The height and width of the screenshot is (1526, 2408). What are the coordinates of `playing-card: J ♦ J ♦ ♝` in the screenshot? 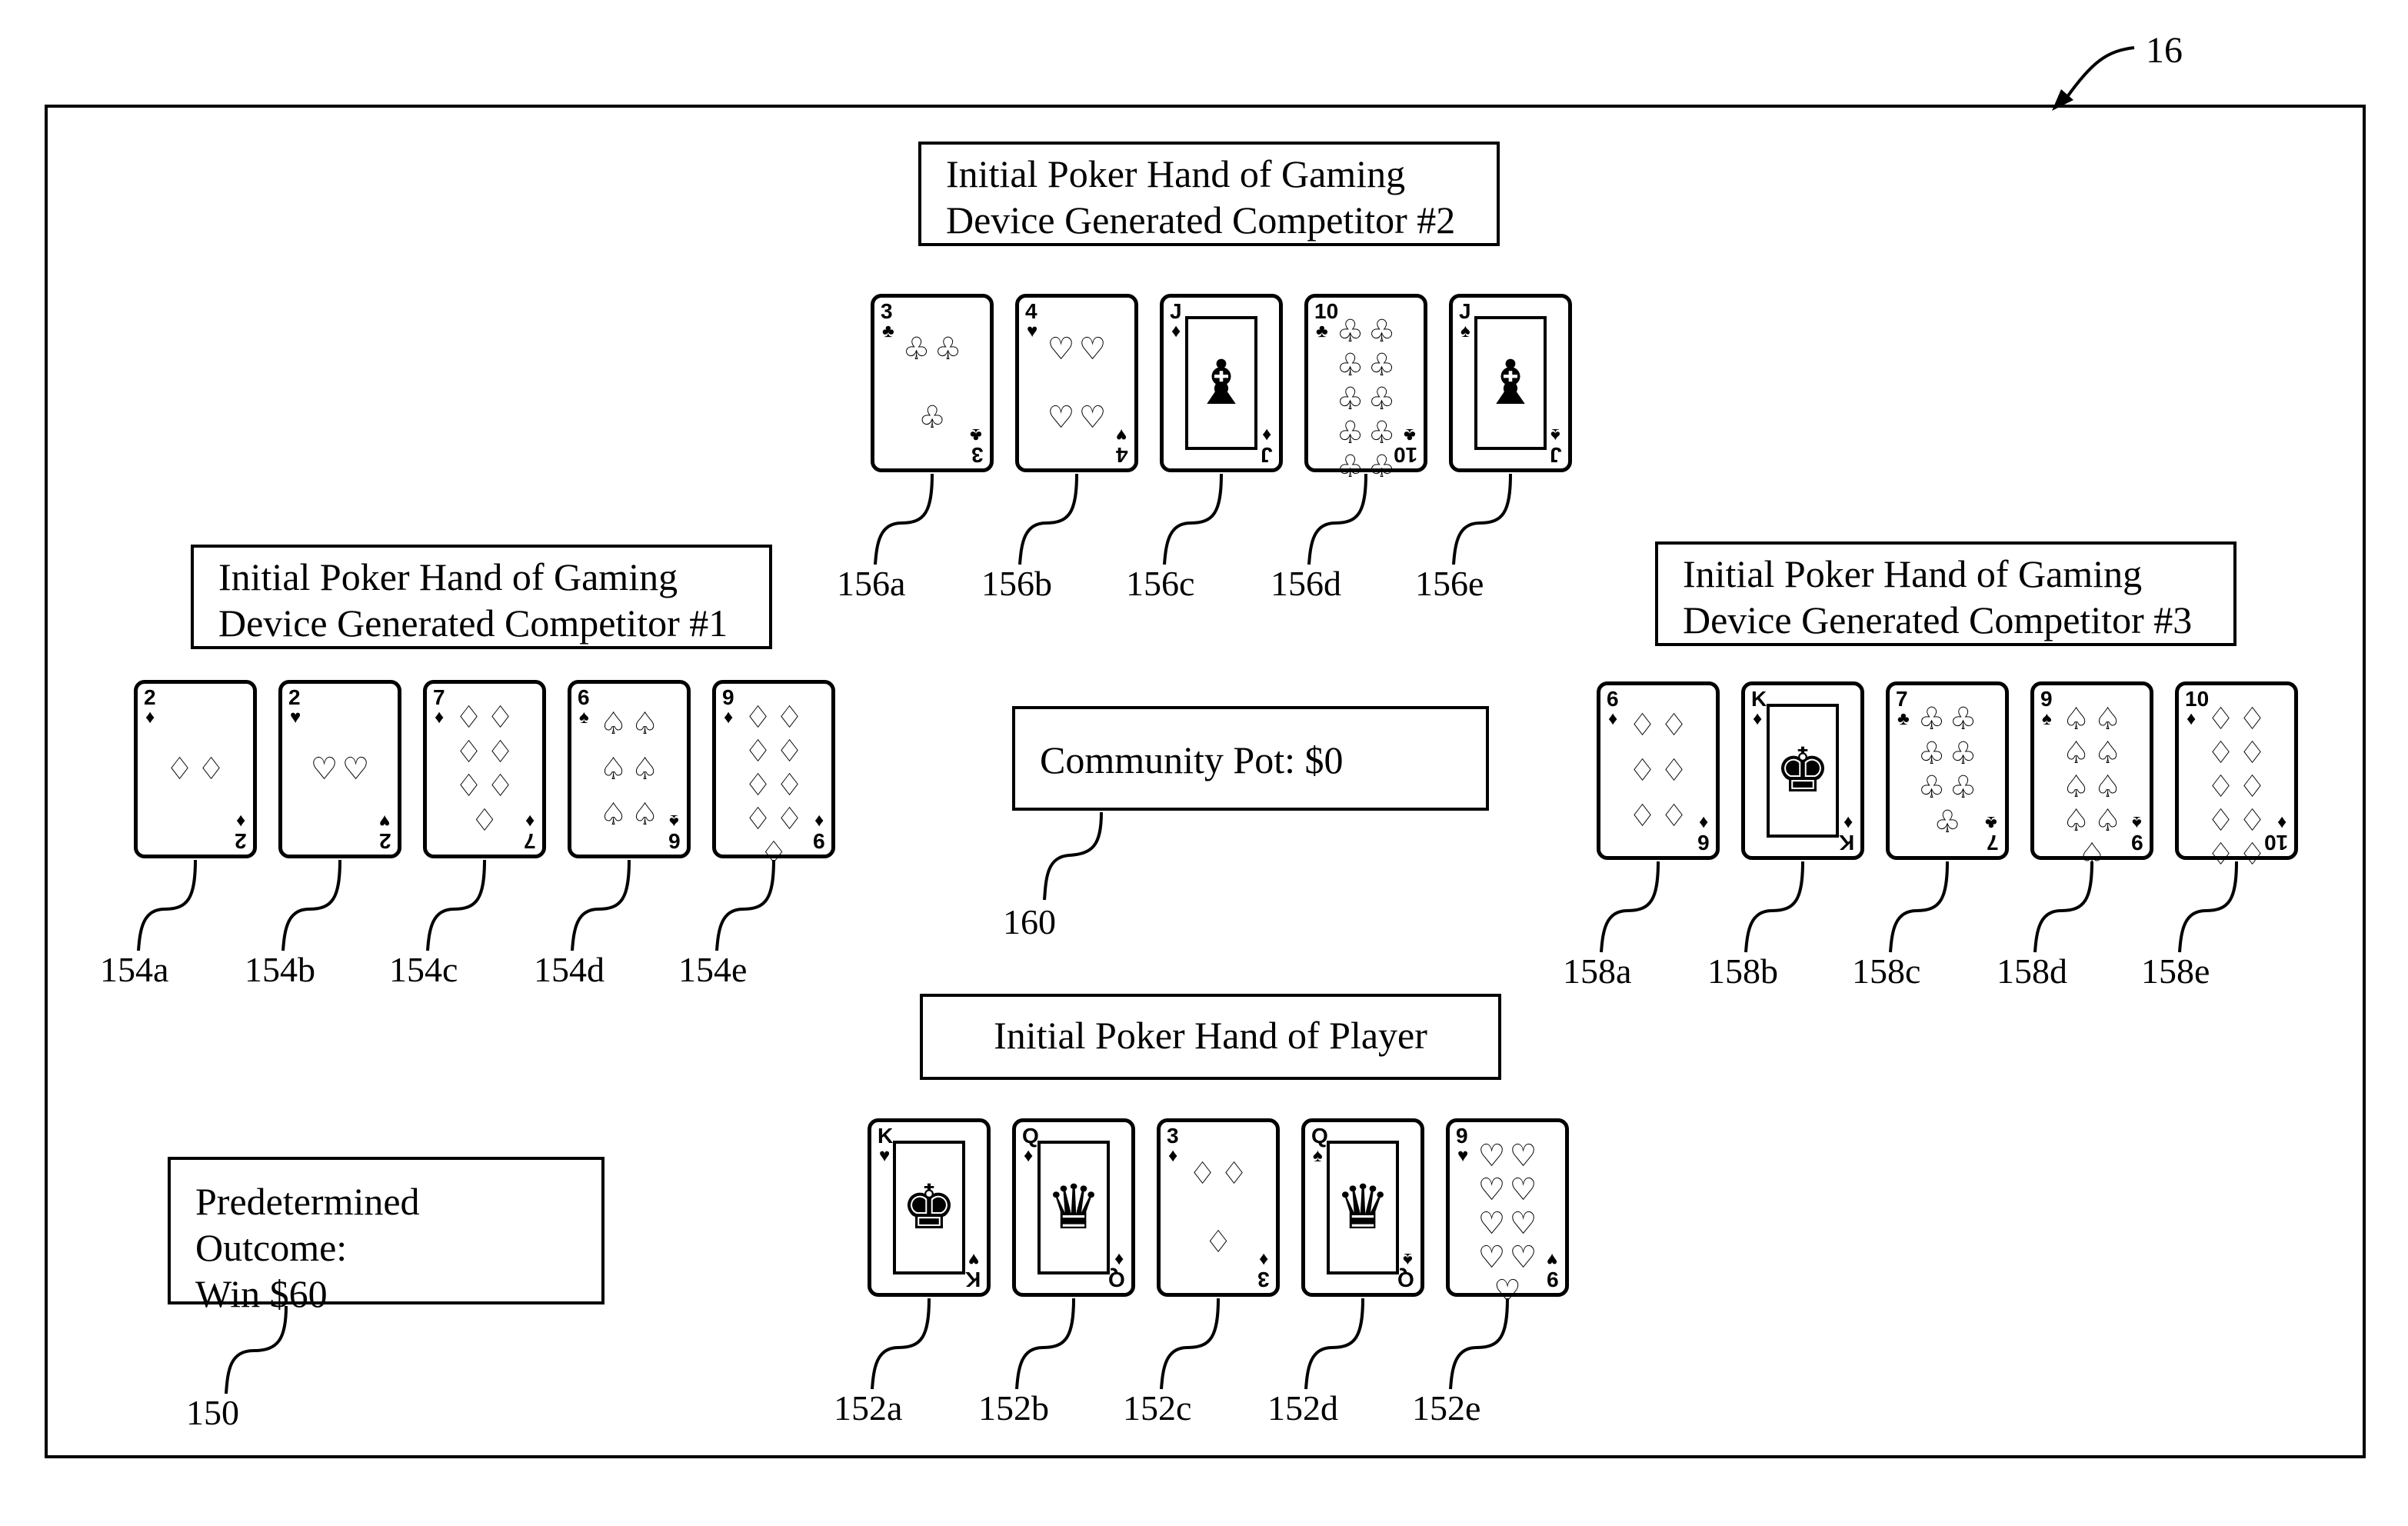 It's located at (1221, 383).